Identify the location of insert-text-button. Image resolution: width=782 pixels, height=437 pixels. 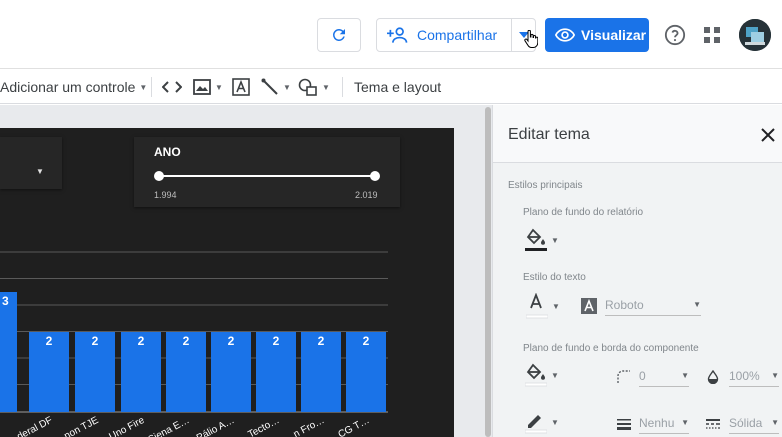
(241, 87).